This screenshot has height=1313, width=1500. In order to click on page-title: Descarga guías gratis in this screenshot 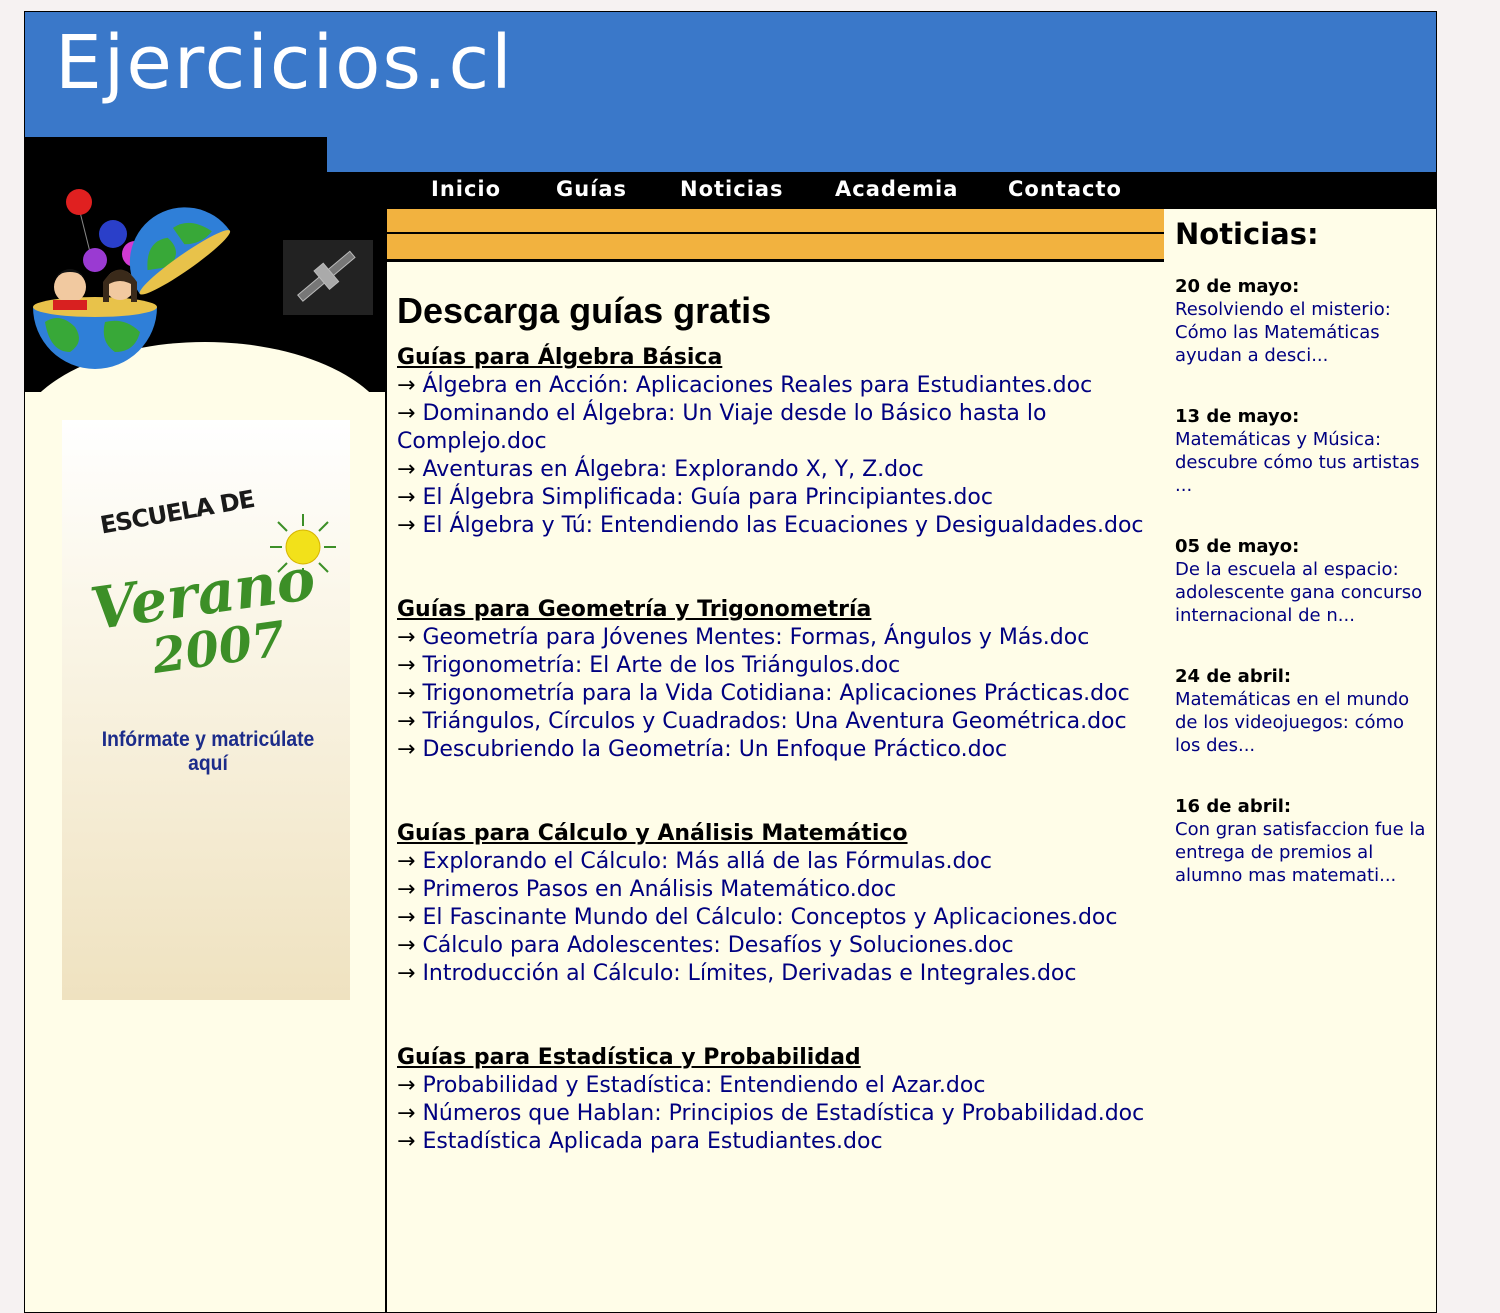, I will do `click(584, 310)`.